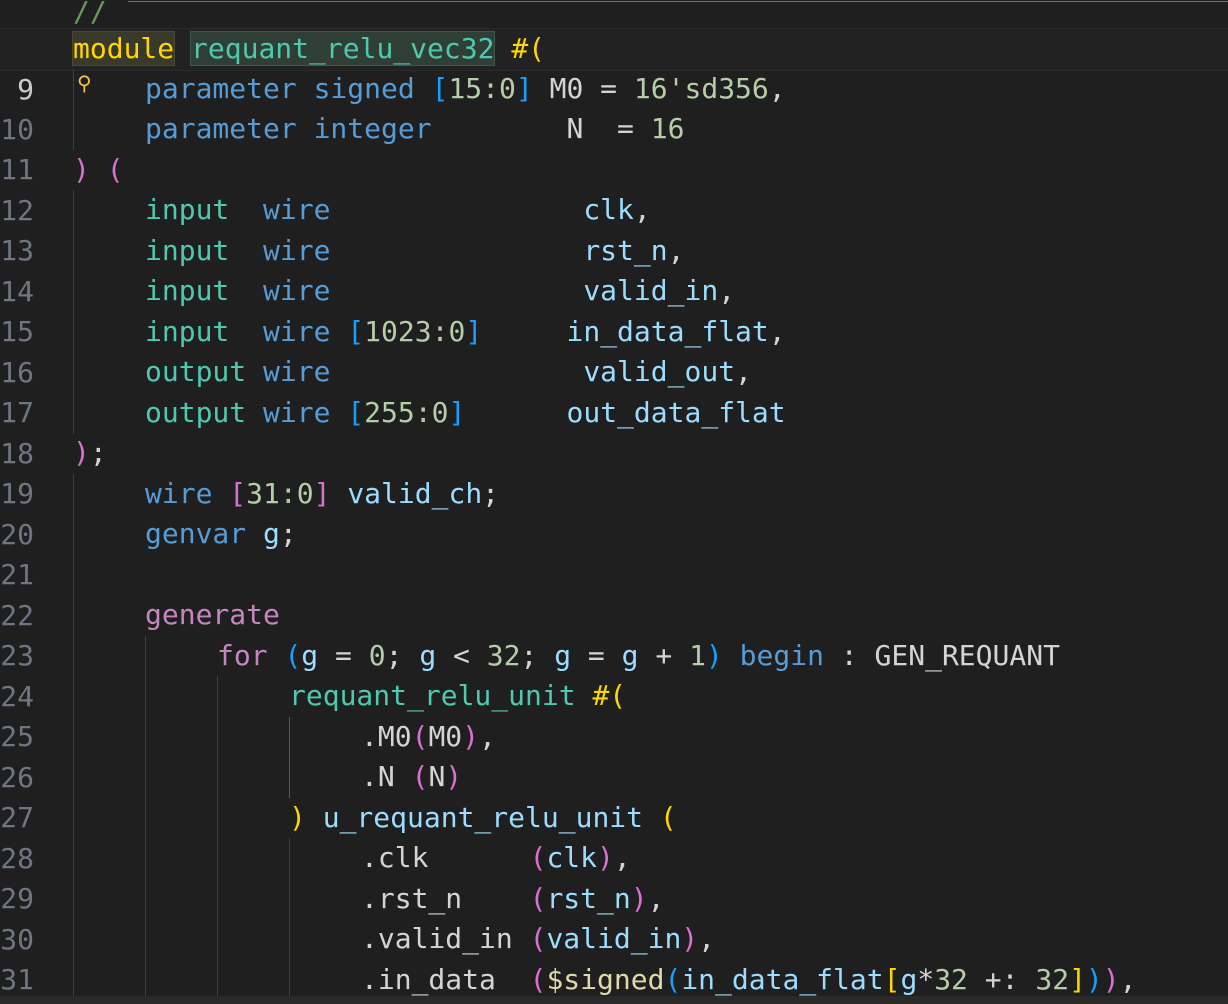  I want to click on code-line: 20 wire [31:0] valid_ch;, so click(614, 512).